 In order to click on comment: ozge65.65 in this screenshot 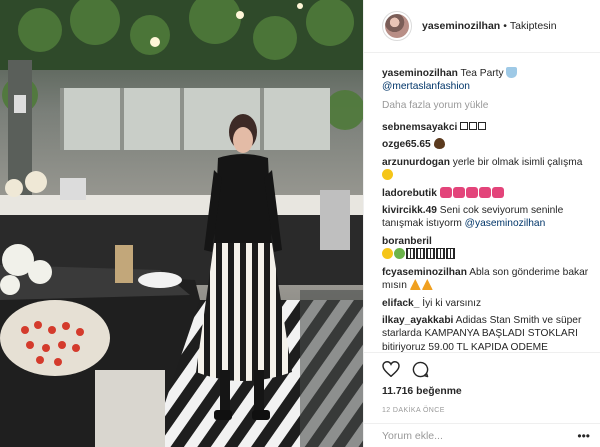, I will do `click(486, 144)`.